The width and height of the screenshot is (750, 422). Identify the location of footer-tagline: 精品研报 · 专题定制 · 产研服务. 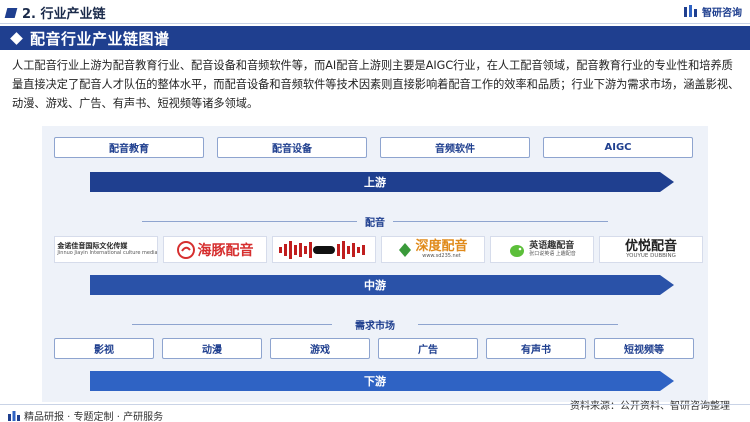
(85, 415).